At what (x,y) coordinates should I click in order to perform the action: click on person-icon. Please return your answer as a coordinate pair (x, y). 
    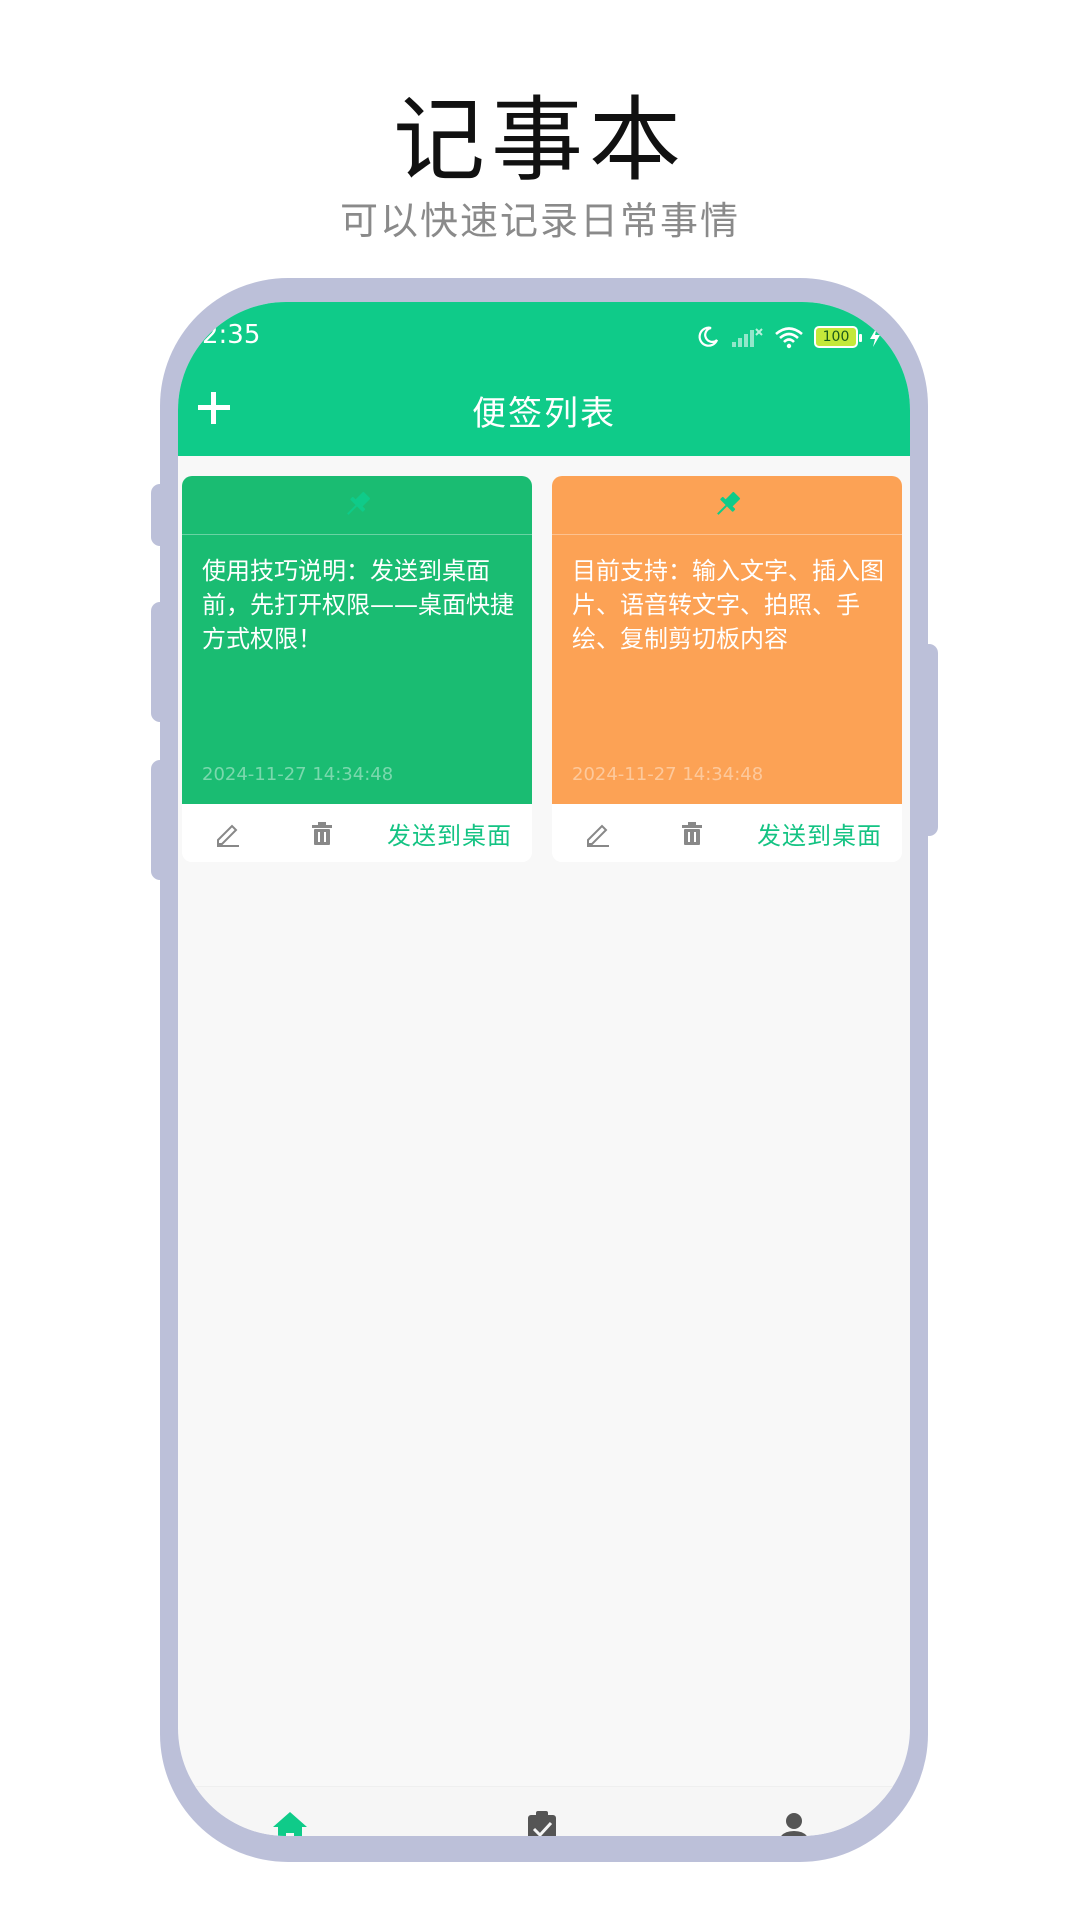
    Looking at the image, I should click on (794, 1822).